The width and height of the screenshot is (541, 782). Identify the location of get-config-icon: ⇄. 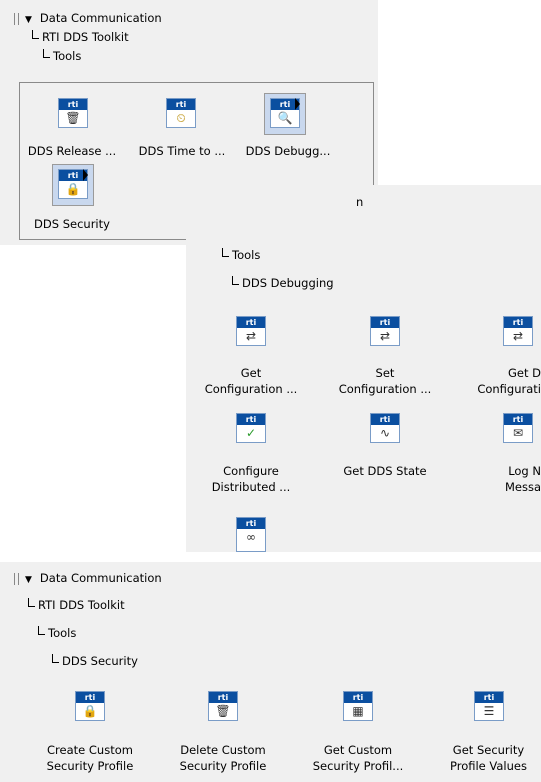
(251, 336).